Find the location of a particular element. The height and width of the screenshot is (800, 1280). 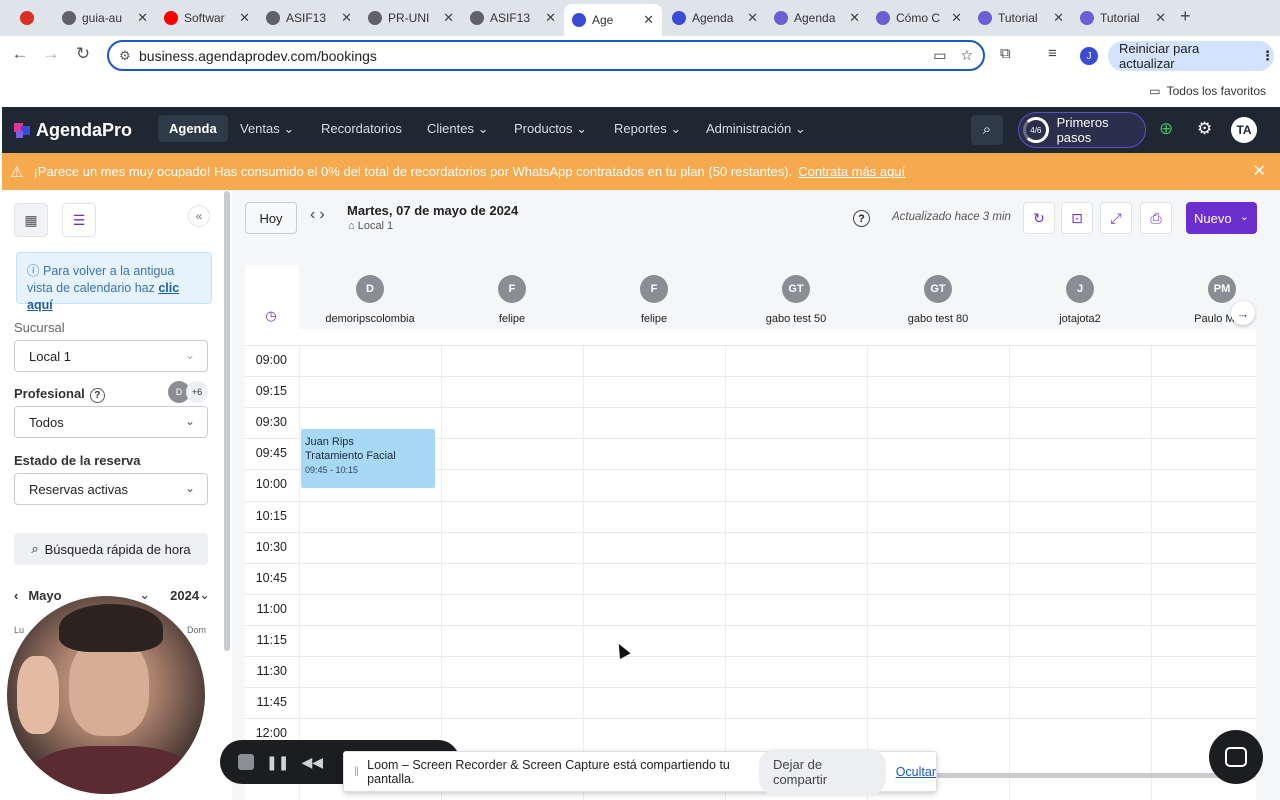

next-professionals-icon: → is located at coordinates (1243, 313).